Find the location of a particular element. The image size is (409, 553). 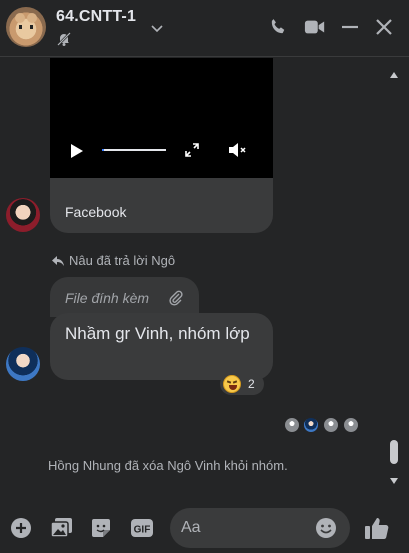

message-input is located at coordinates (246, 528).